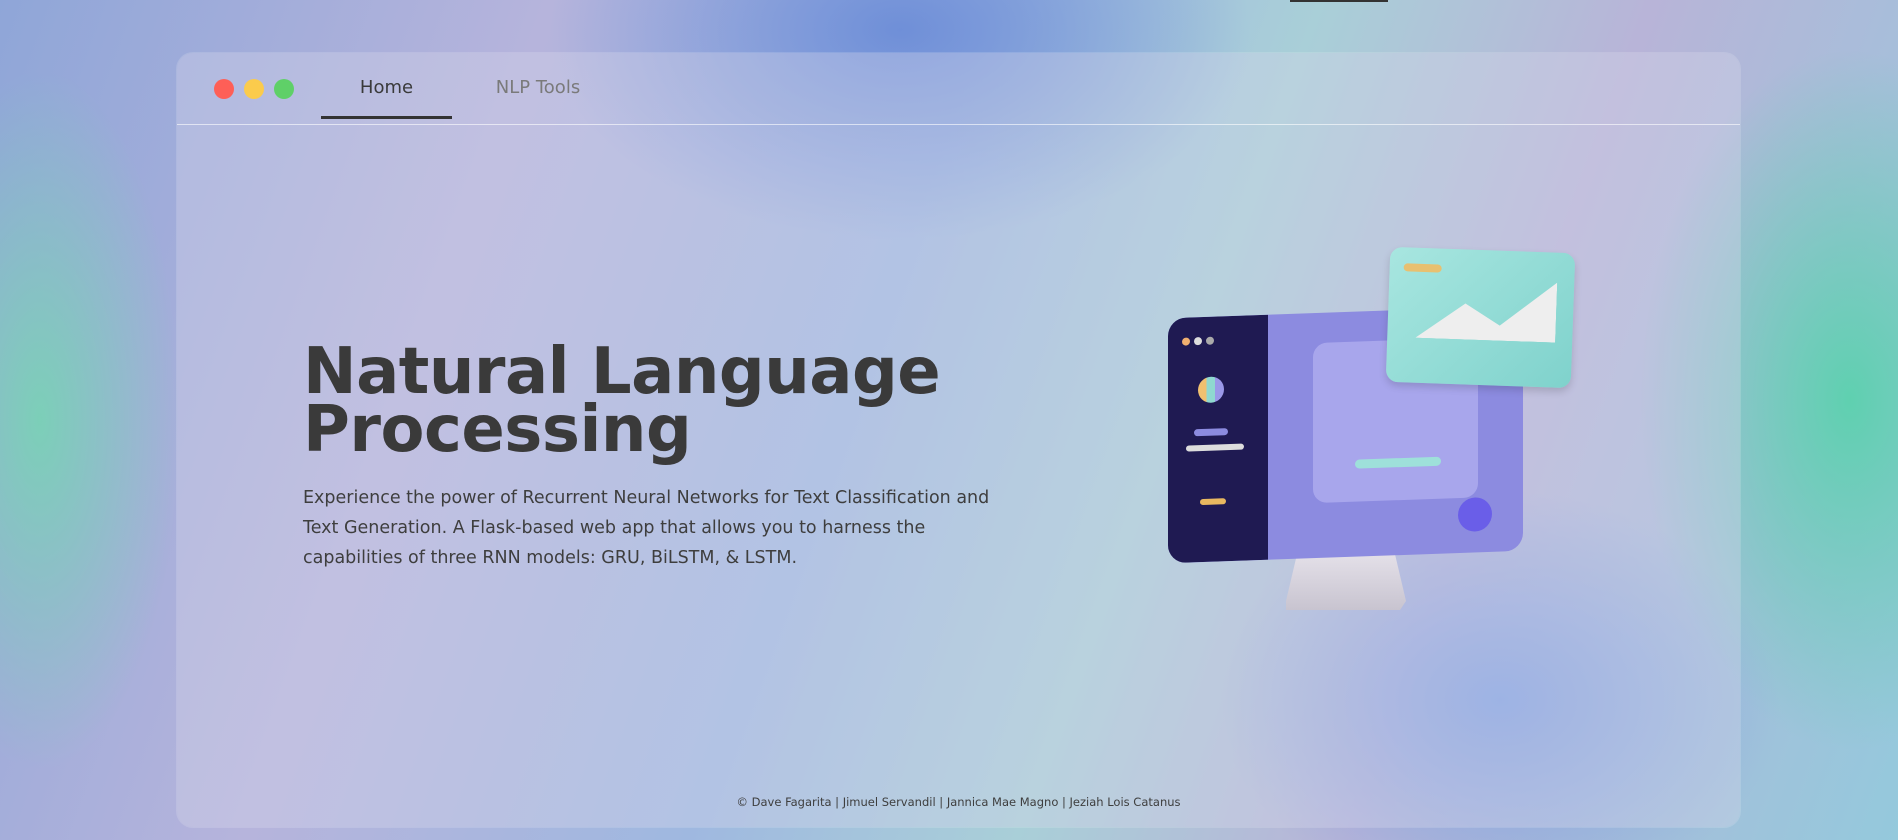 The image size is (1898, 840). Describe the element at coordinates (386, 86) in the screenshot. I see `tab-home: Home` at that location.